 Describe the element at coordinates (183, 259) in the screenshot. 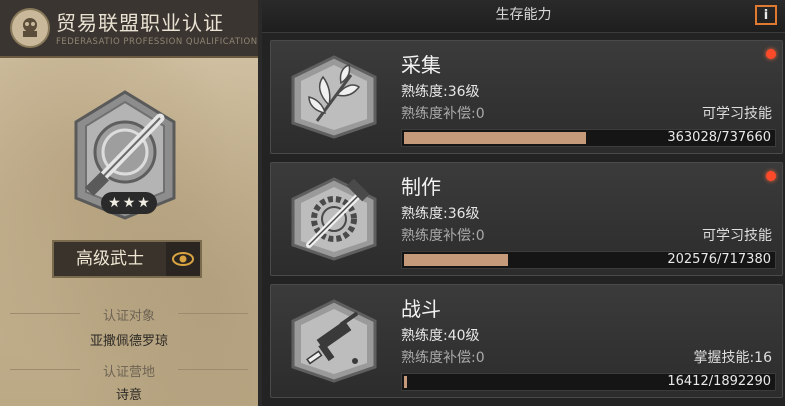

I see `eye-icon` at that location.